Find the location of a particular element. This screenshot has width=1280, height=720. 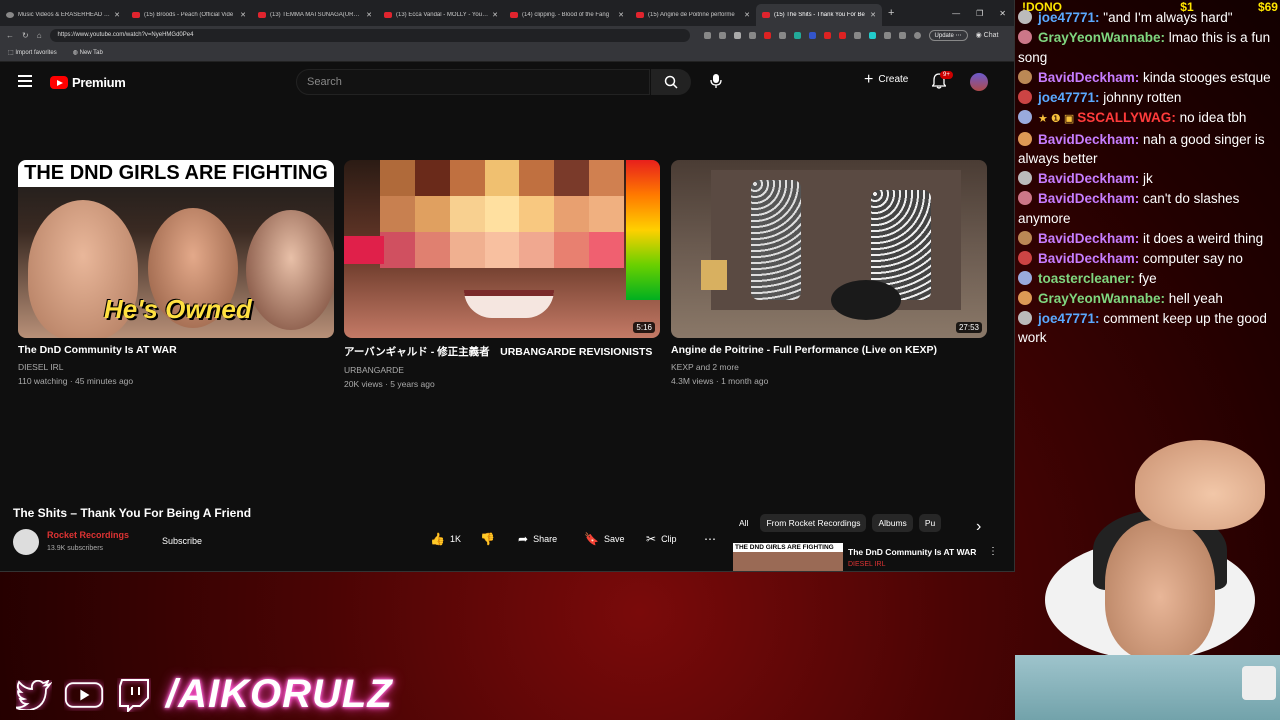

duration-badge: 5:16 is located at coordinates (644, 327).